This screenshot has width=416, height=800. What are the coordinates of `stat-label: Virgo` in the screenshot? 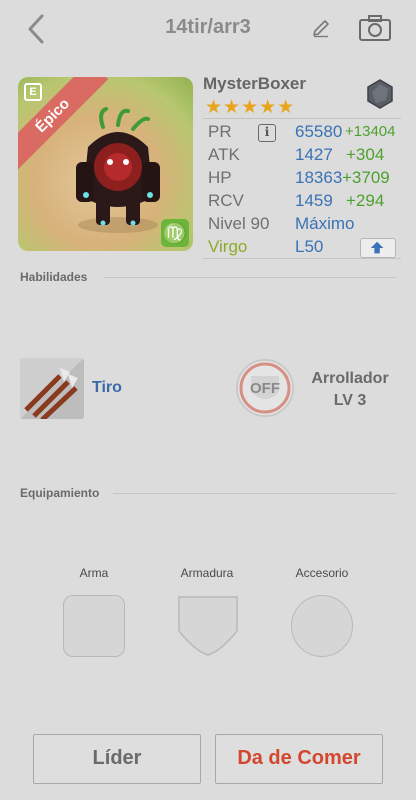 It's located at (228, 246).